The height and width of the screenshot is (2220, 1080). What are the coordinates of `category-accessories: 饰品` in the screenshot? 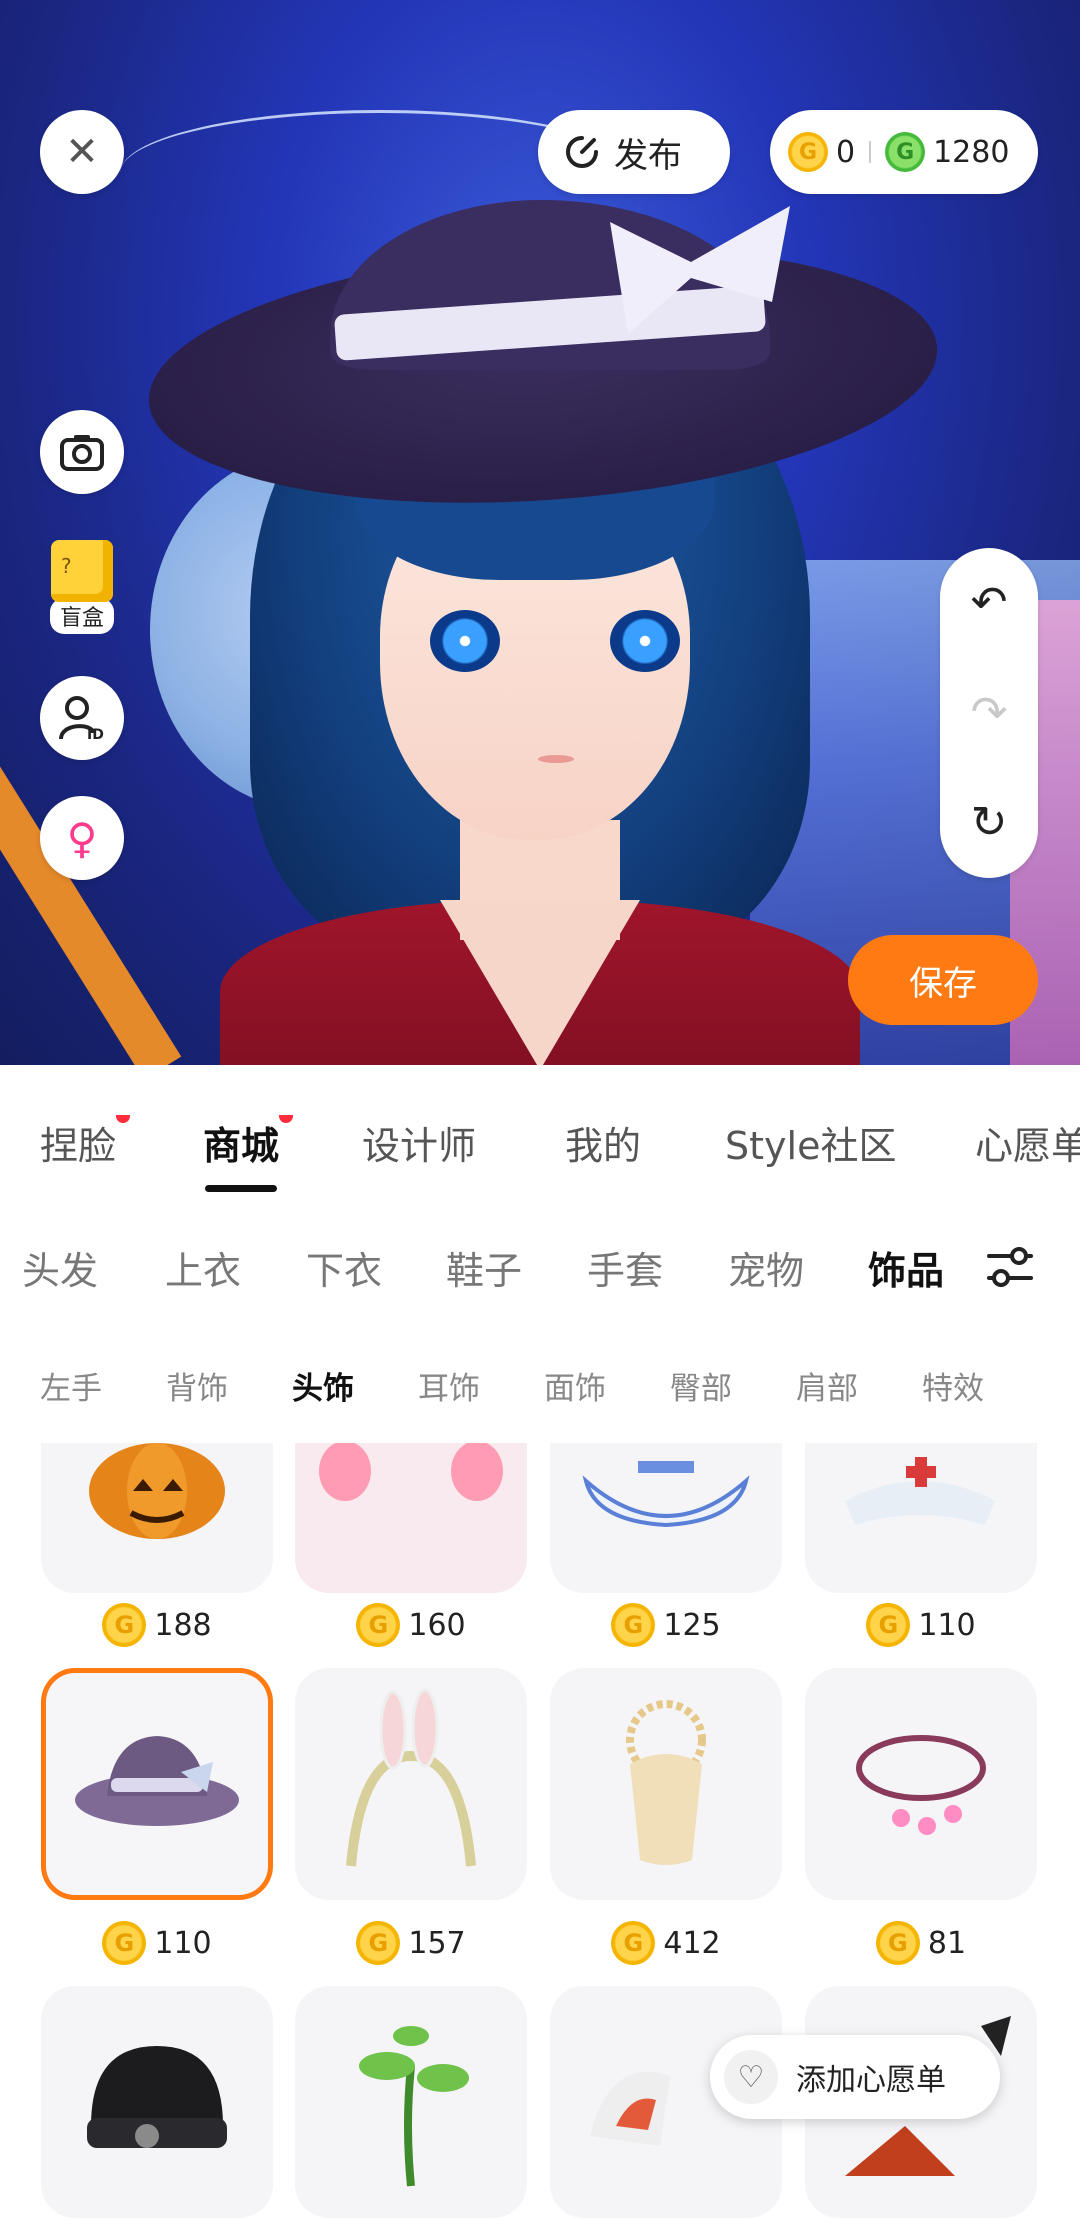 It's located at (906, 1267).